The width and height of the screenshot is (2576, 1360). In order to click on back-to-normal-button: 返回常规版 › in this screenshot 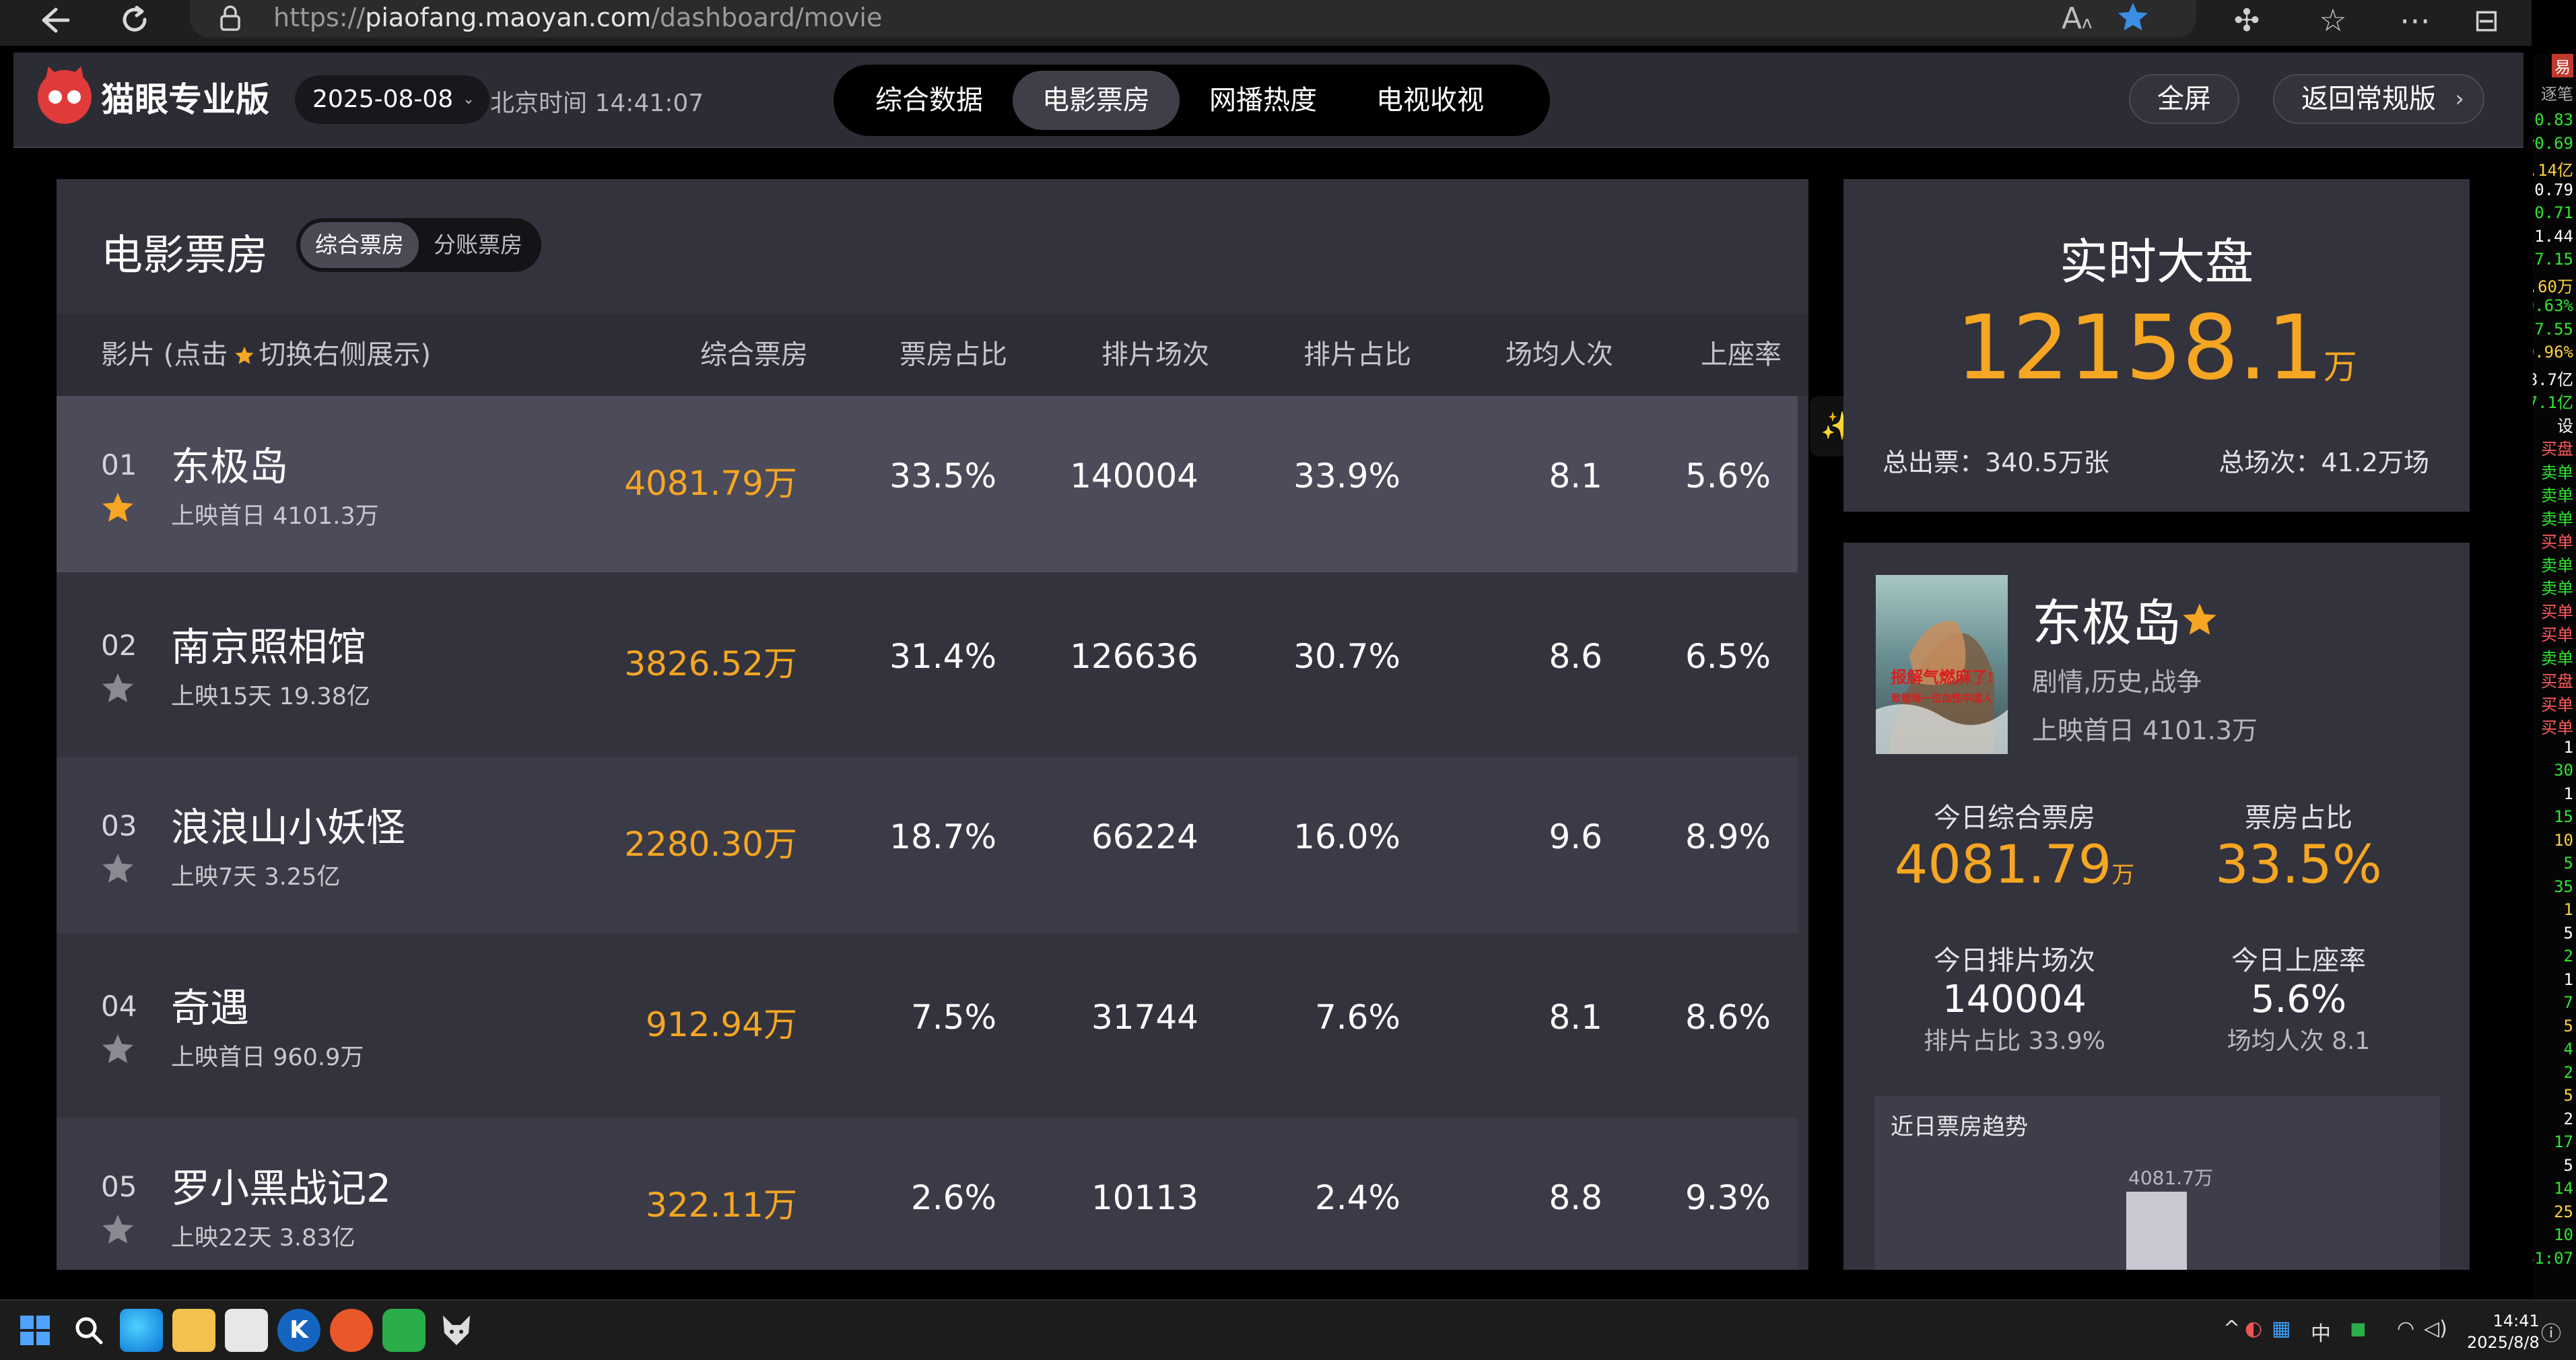, I will do `click(2378, 99)`.